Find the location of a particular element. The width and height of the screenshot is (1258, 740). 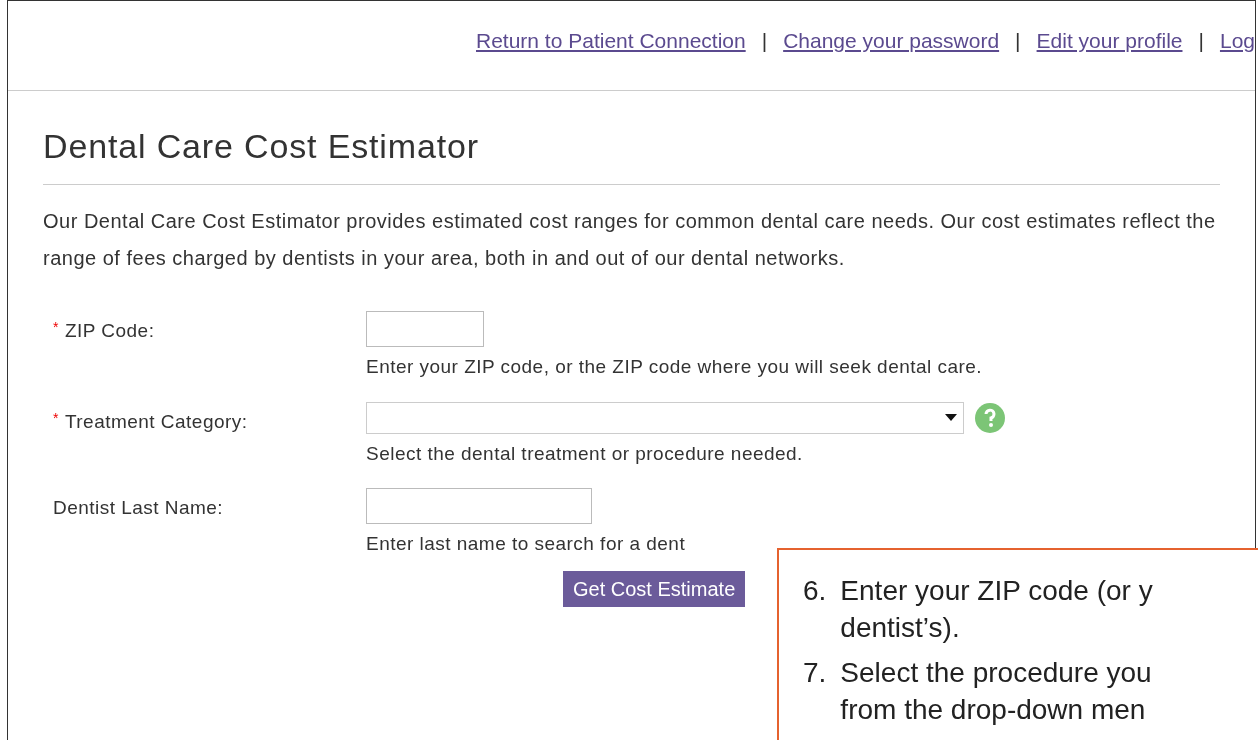

field-label: ZIP Code: is located at coordinates (109, 331).